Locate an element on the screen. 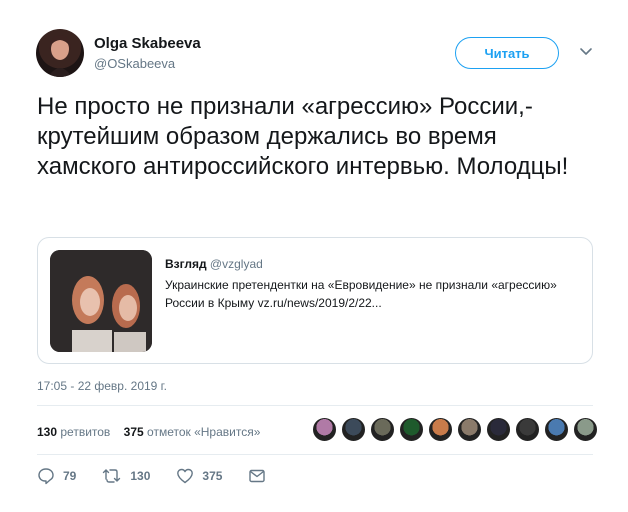  like-button: 375 is located at coordinates (199, 476).